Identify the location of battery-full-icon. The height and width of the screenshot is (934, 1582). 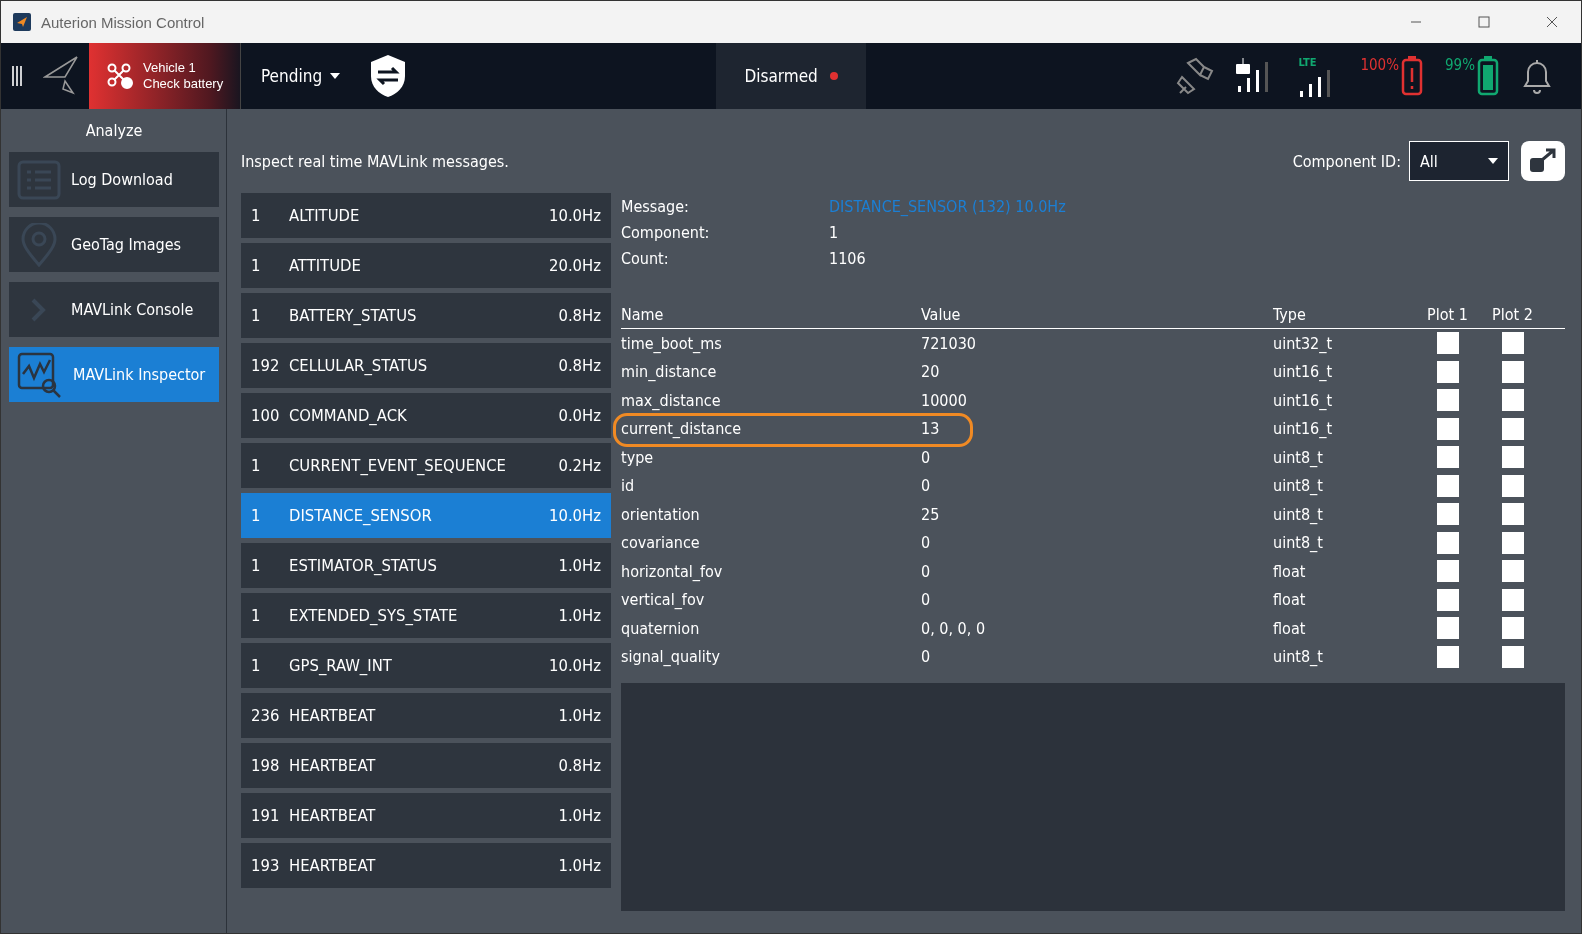
(1488, 76).